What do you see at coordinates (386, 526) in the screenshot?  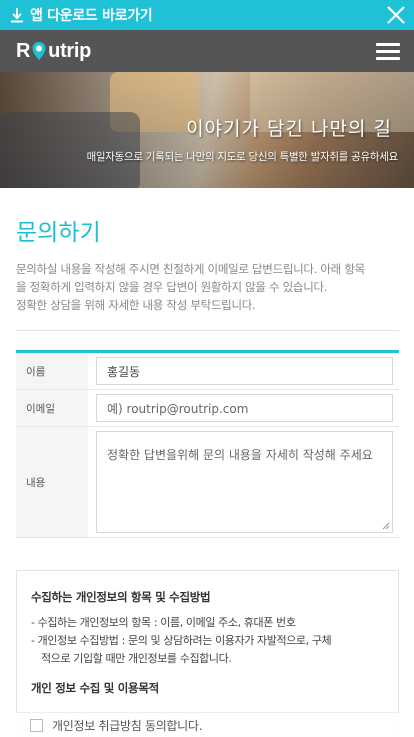 I see `resize-grip-icon` at bounding box center [386, 526].